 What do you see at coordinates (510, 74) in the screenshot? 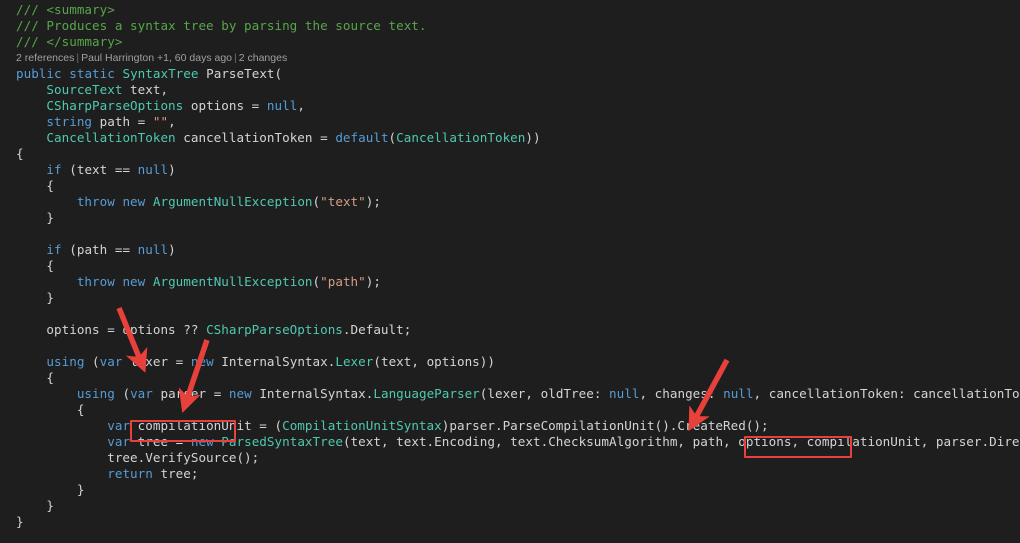
I see `code-line: public static SyntaxTree ParseText(` at bounding box center [510, 74].